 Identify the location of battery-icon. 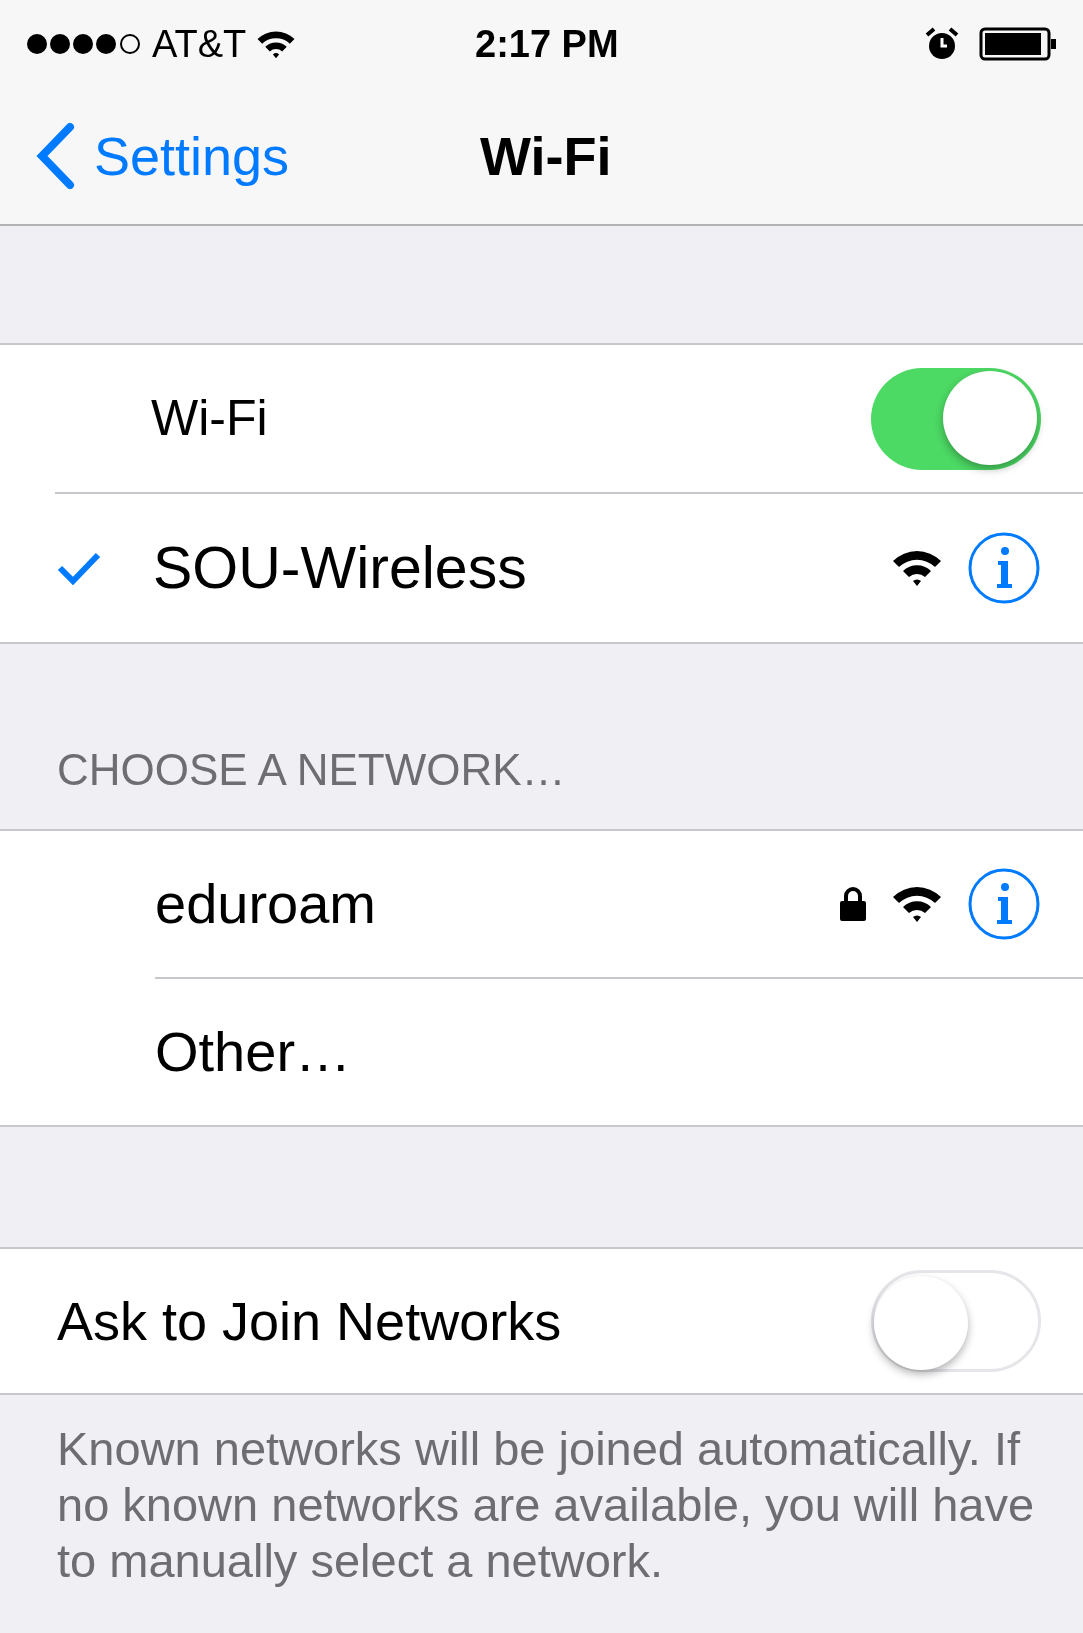
(1018, 44).